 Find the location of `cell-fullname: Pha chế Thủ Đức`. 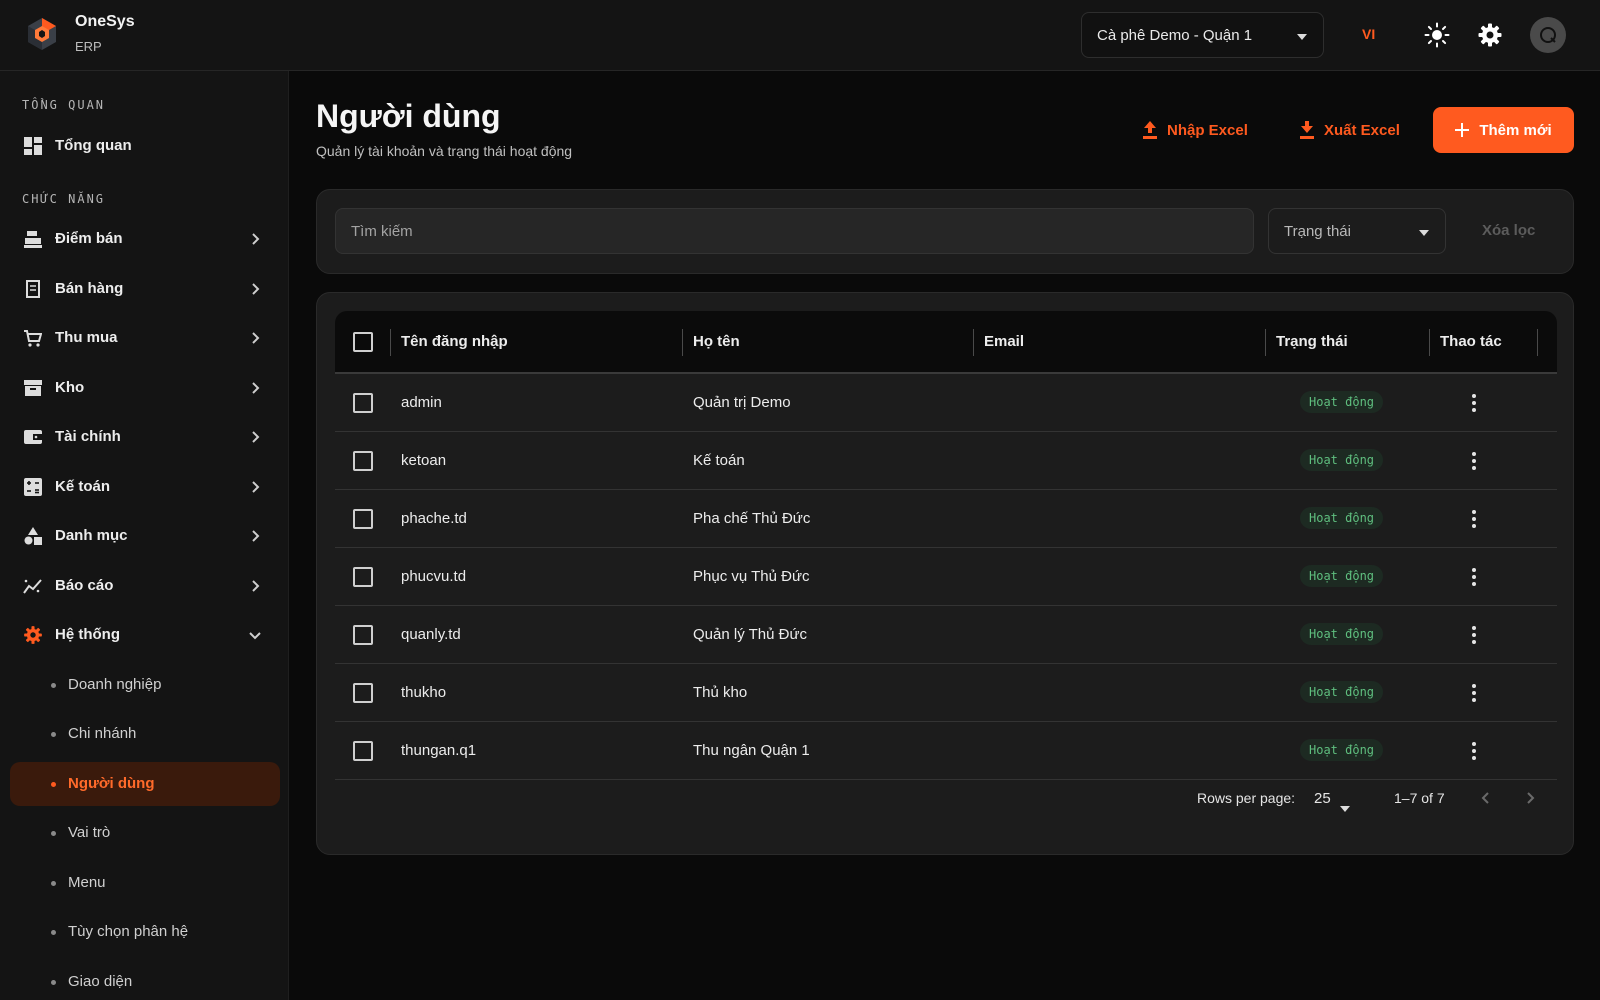

cell-fullname: Pha chế Thủ Đức is located at coordinates (752, 518).